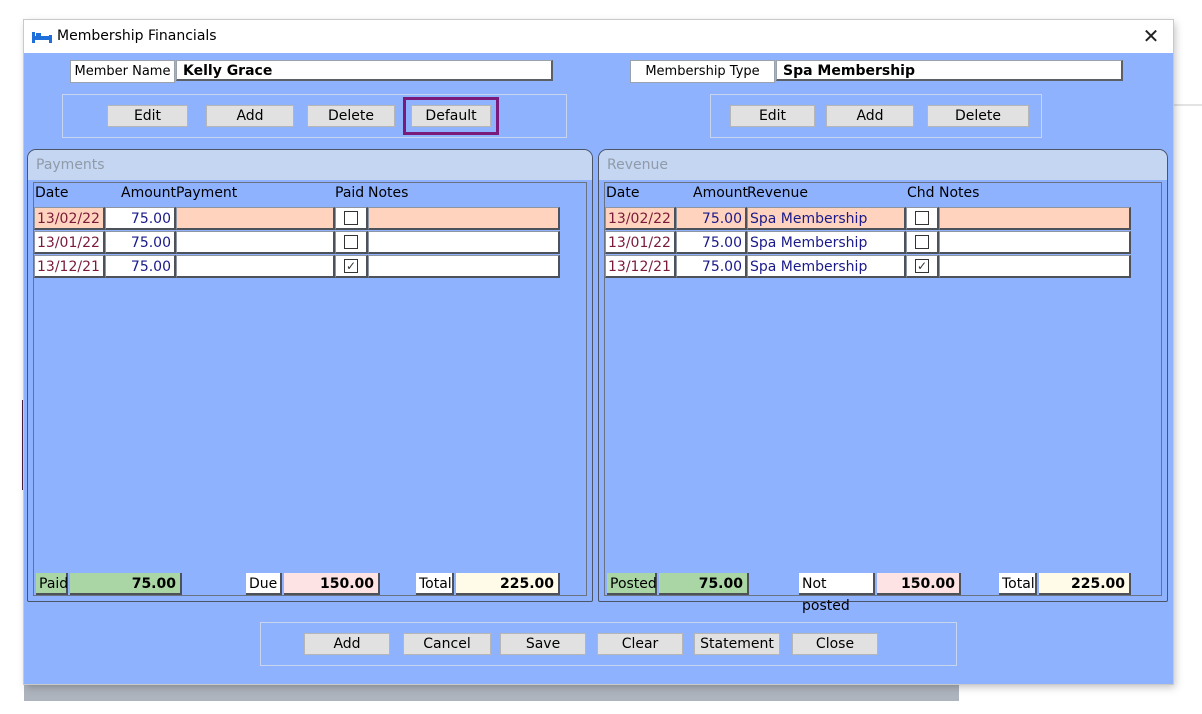  What do you see at coordinates (264, 584) in the screenshot?
I see `due-total-label: Due` at bounding box center [264, 584].